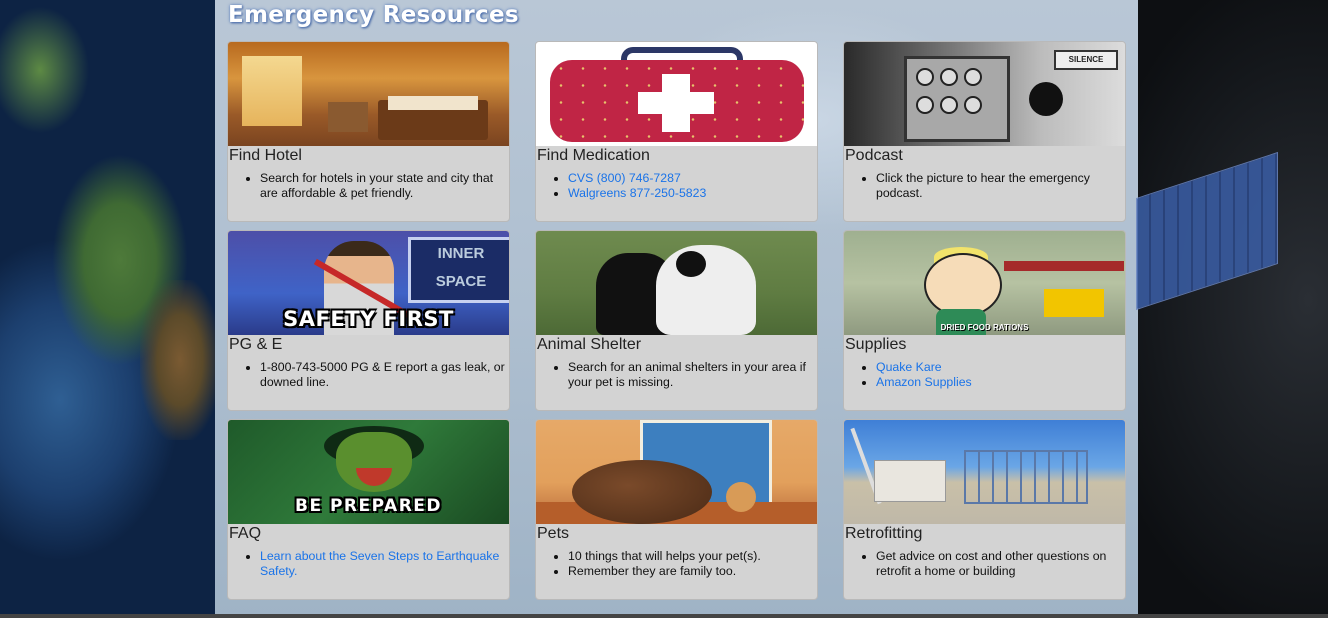 This screenshot has width=1328, height=618. What do you see at coordinates (874, 155) in the screenshot?
I see `card-title: Podcast` at bounding box center [874, 155].